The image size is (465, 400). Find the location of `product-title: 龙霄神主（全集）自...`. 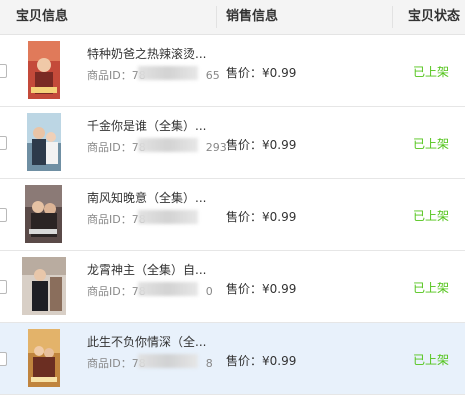

product-title: 龙霄神主（全集）自... is located at coordinates (151, 269).